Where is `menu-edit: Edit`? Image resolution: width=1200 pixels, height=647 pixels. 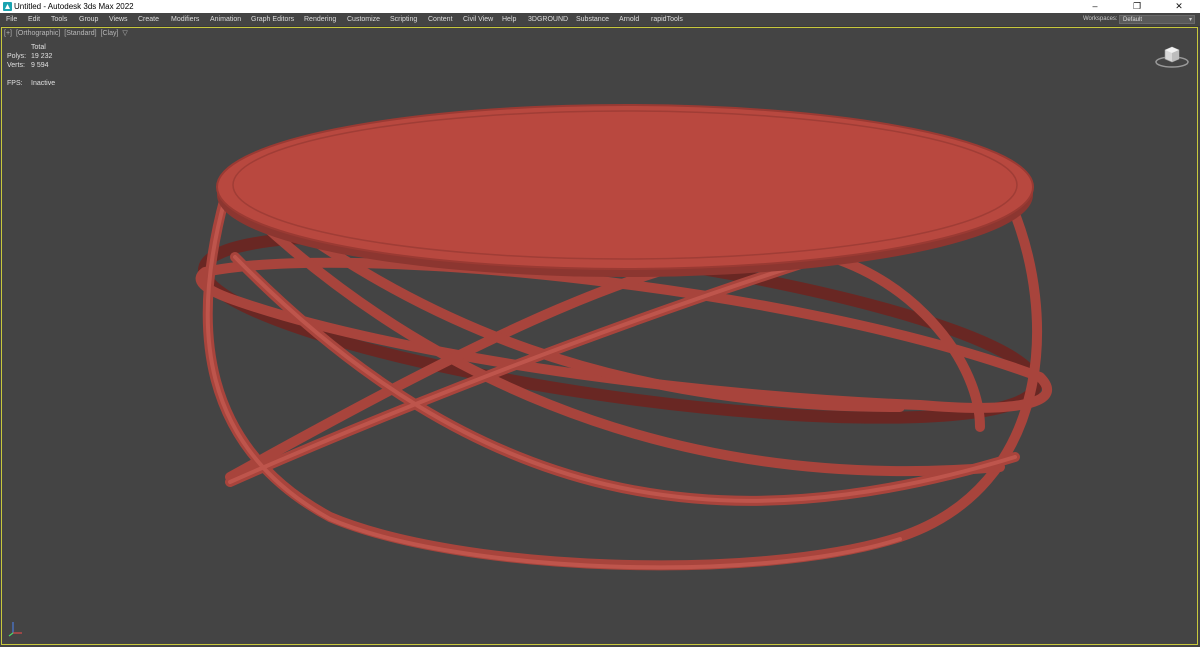
menu-edit: Edit is located at coordinates (34, 19).